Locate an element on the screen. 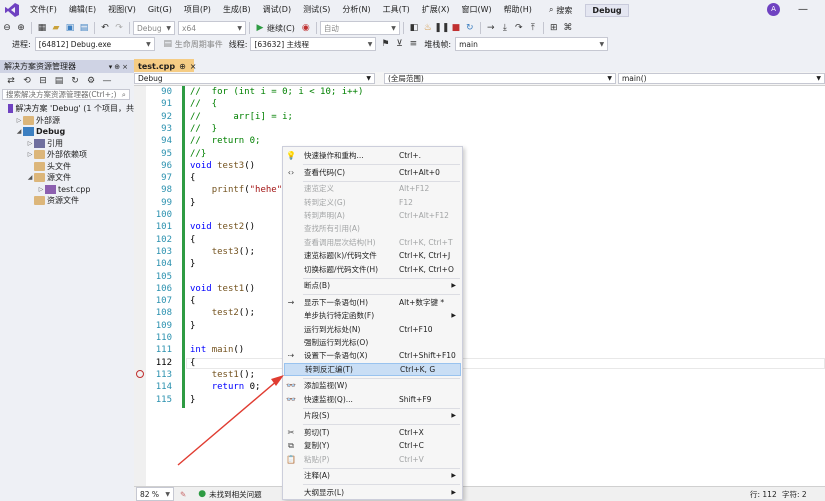  breakpoint-marker-icon is located at coordinates (140, 374).